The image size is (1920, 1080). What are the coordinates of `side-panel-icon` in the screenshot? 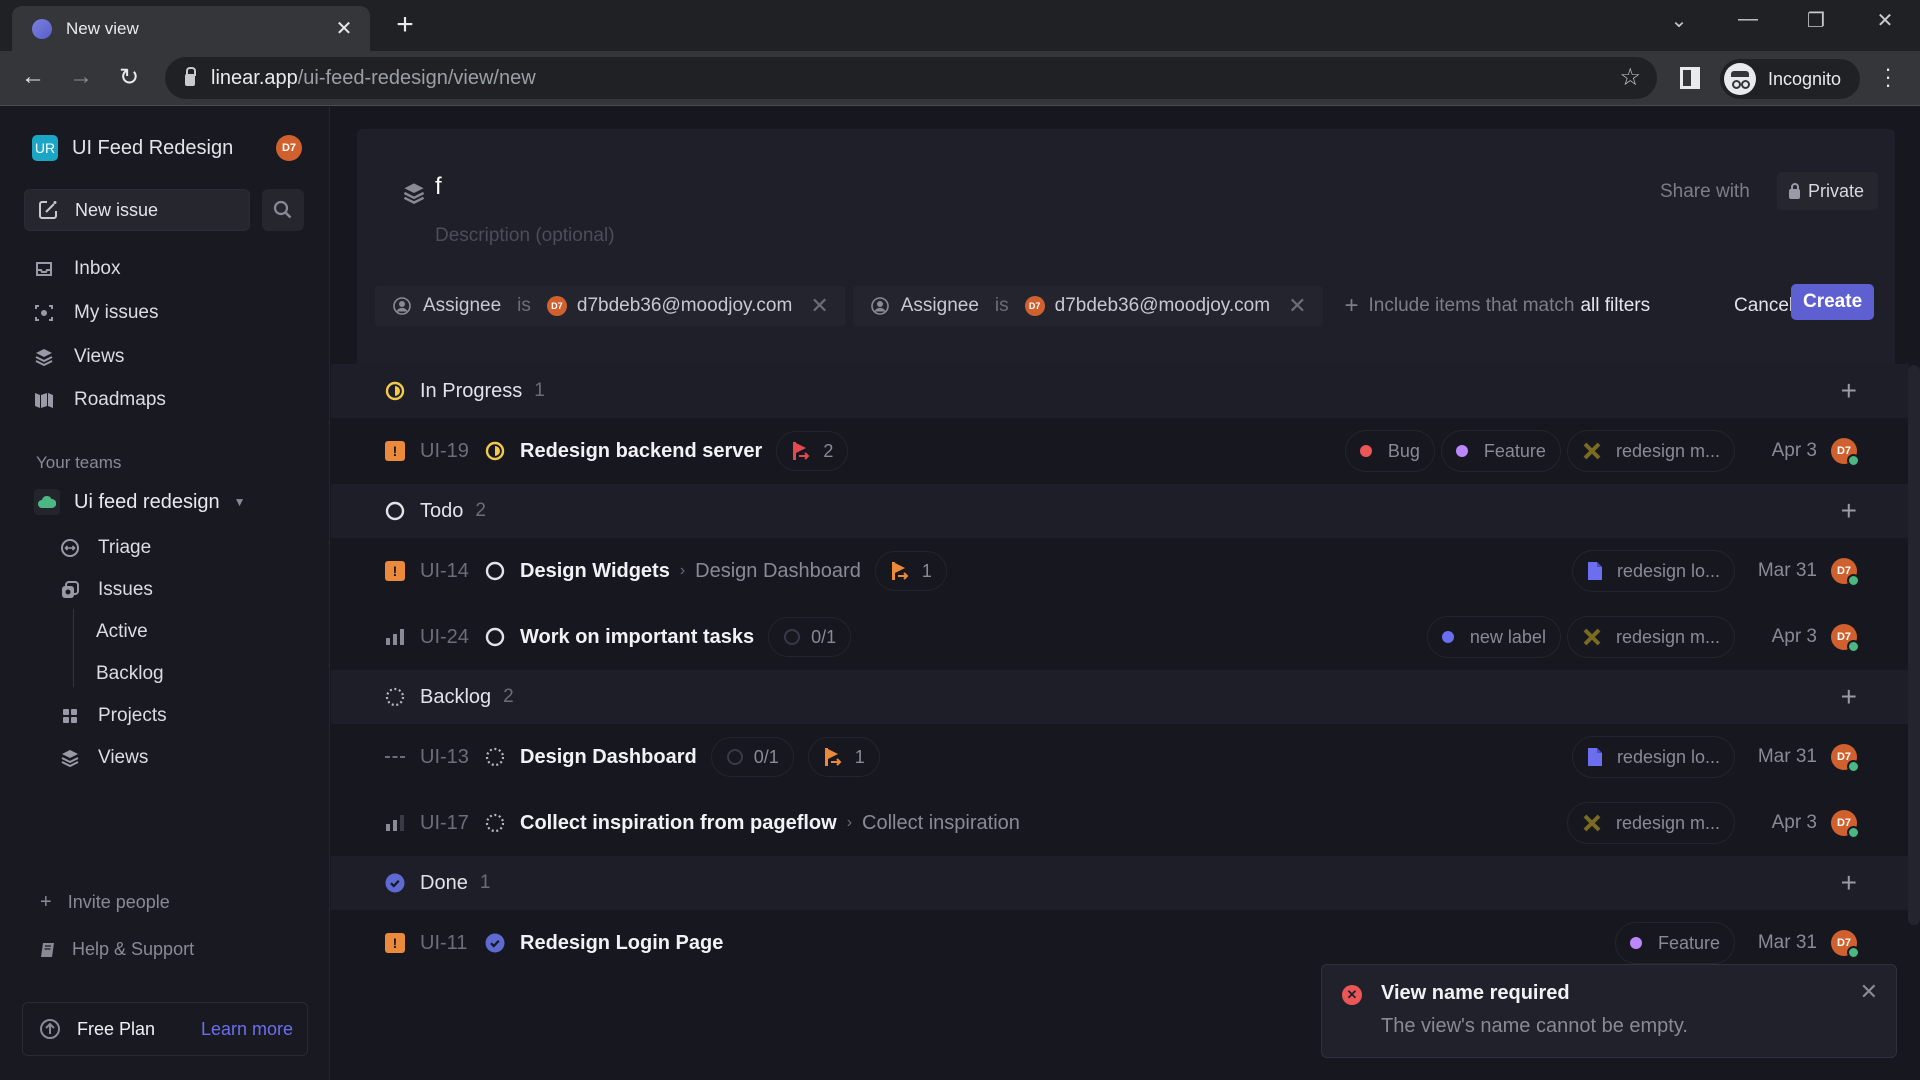 It's located at (1690, 78).